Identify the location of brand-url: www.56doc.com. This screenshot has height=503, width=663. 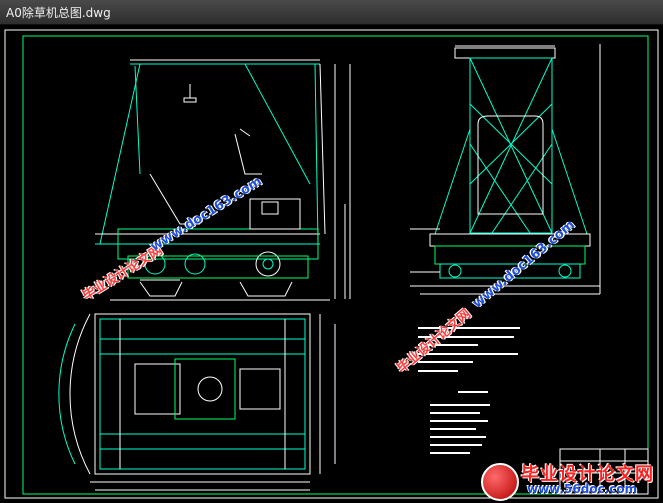
(582, 489).